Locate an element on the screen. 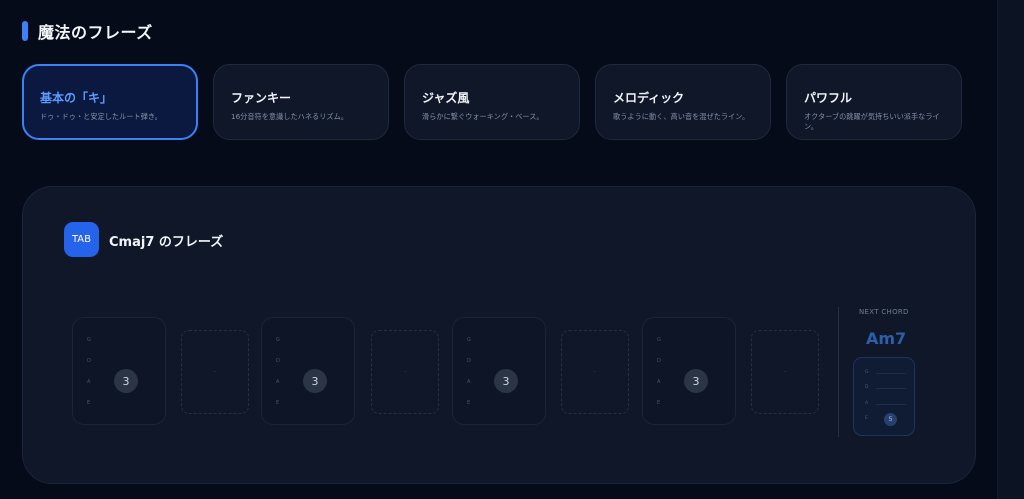 This screenshot has height=499, width=1024. style-card-melodic: メロディック 歌うように動く、高い音を混ぜたライン。 is located at coordinates (683, 102).